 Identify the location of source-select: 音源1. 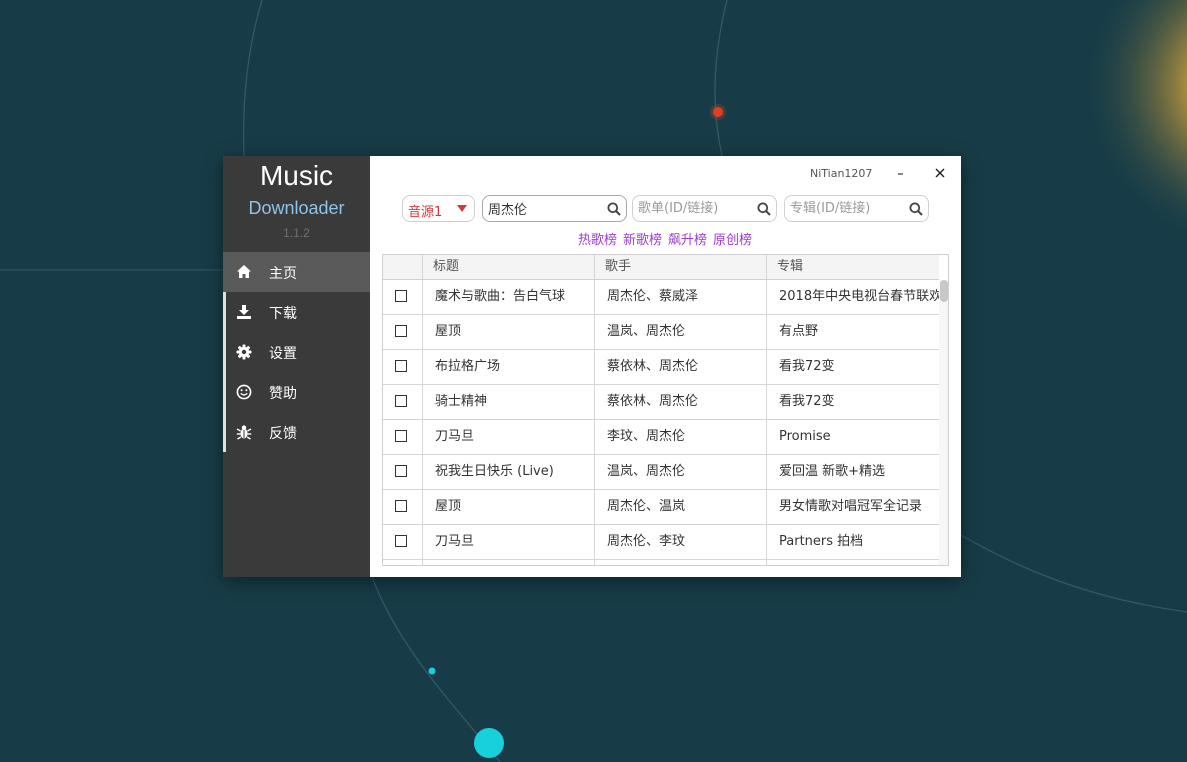
(438, 208).